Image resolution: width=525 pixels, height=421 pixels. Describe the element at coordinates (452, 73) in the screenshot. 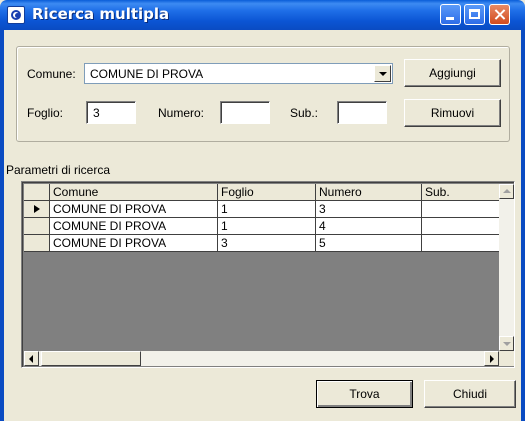

I see `aggiungi-button: Aggiungi` at that location.